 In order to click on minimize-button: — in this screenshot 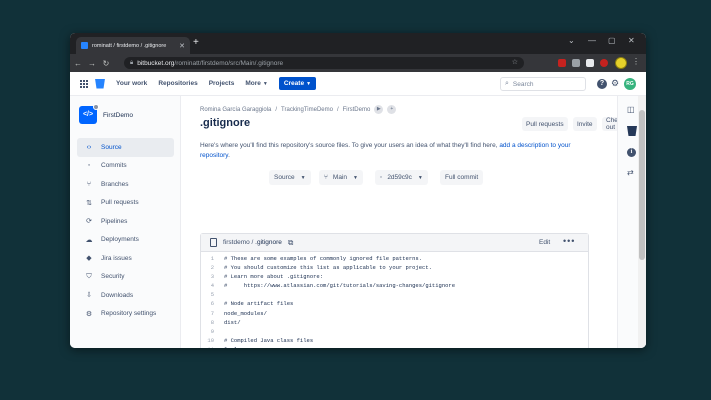, I will do `click(592, 41)`.